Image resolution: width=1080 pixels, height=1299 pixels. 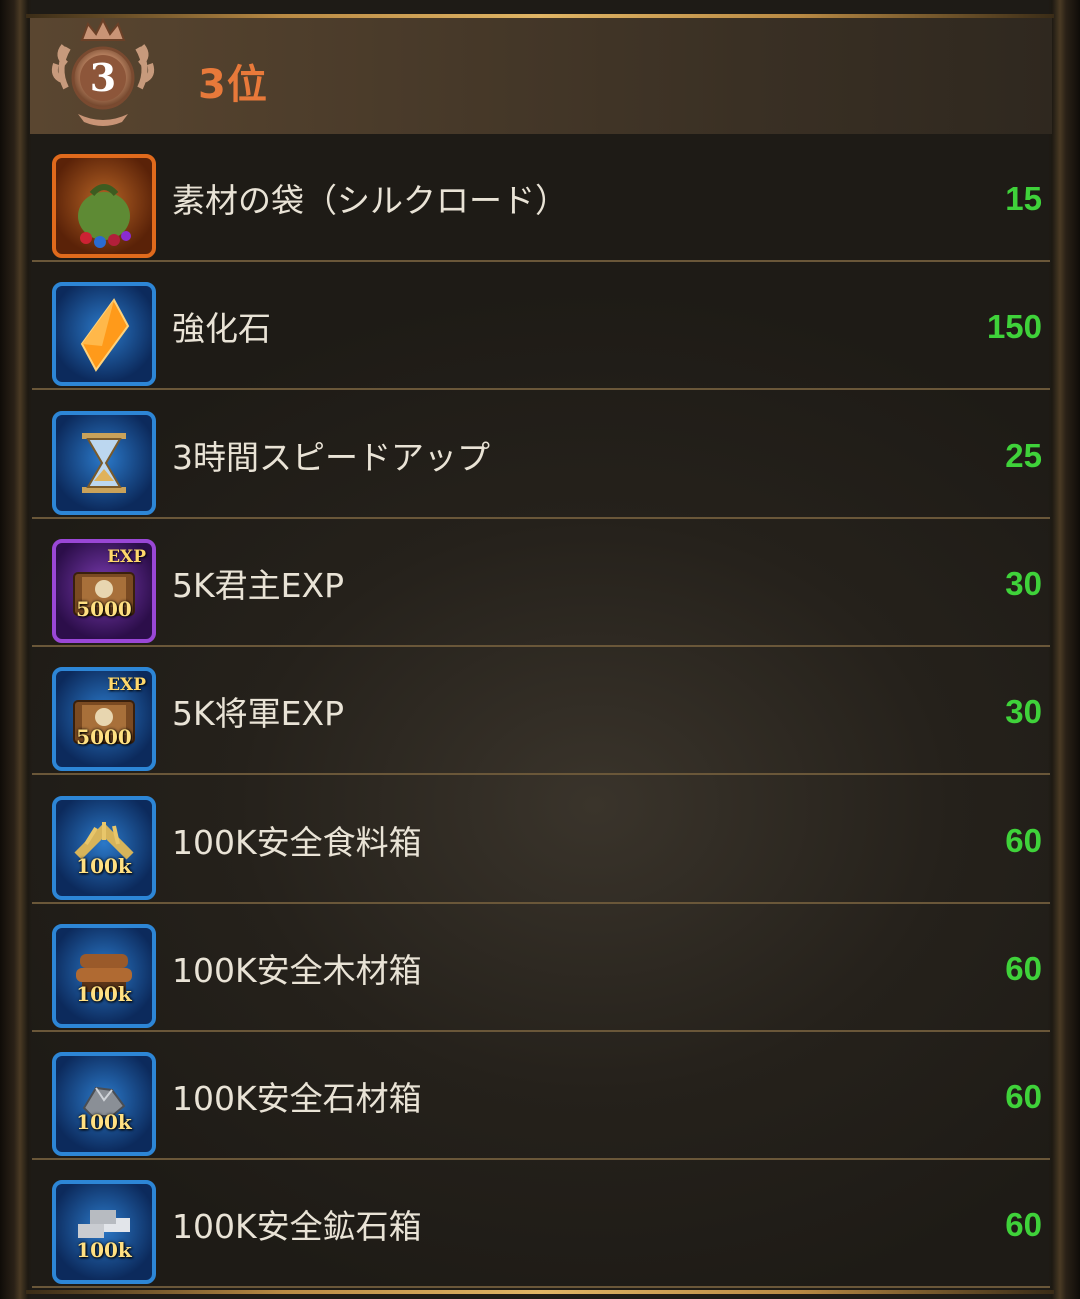 I want to click on item-name: 100K安全木材箱, so click(x=297, y=970).